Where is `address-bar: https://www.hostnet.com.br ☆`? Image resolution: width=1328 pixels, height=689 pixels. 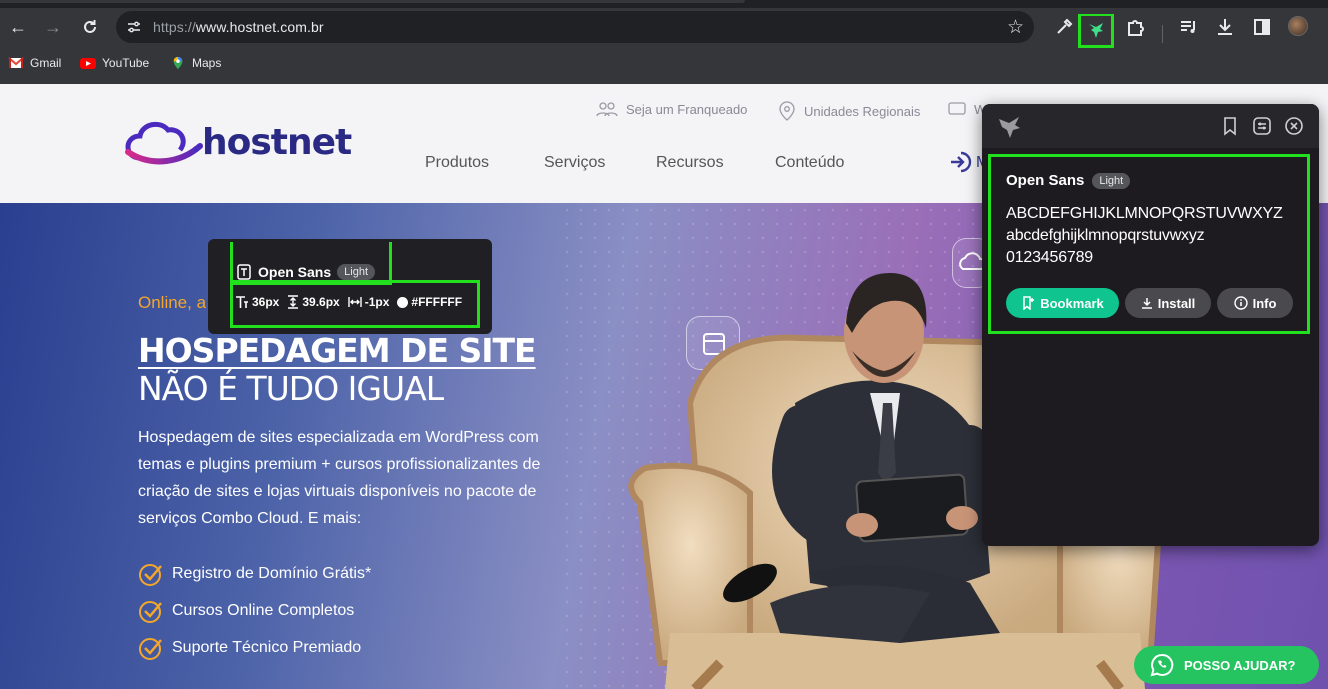
address-bar: https://www.hostnet.com.br ☆ is located at coordinates (575, 27).